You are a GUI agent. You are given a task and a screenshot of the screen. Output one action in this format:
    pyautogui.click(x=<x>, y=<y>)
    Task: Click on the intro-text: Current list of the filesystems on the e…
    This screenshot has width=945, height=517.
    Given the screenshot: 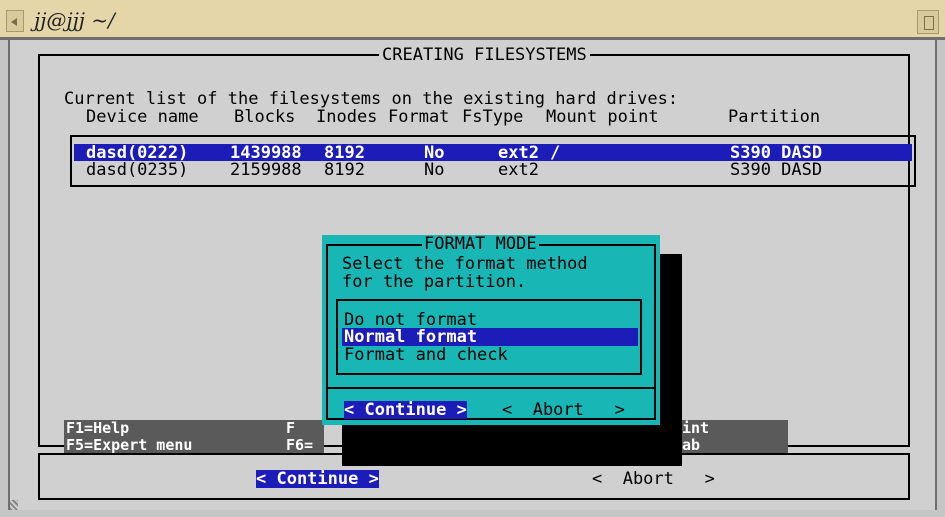 What is the action you would take?
    pyautogui.click(x=371, y=99)
    